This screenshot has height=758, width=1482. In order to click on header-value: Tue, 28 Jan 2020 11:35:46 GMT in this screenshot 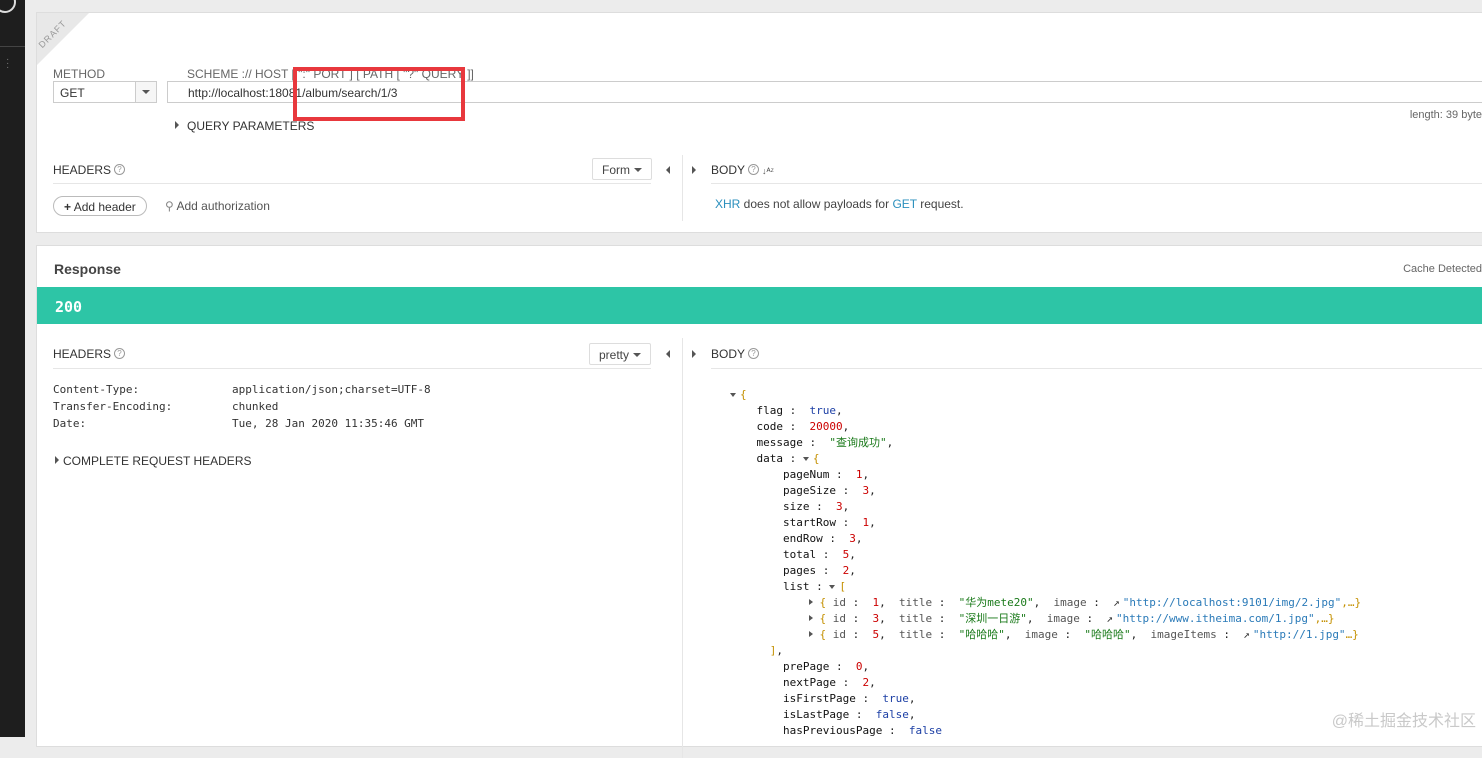, I will do `click(328, 423)`.